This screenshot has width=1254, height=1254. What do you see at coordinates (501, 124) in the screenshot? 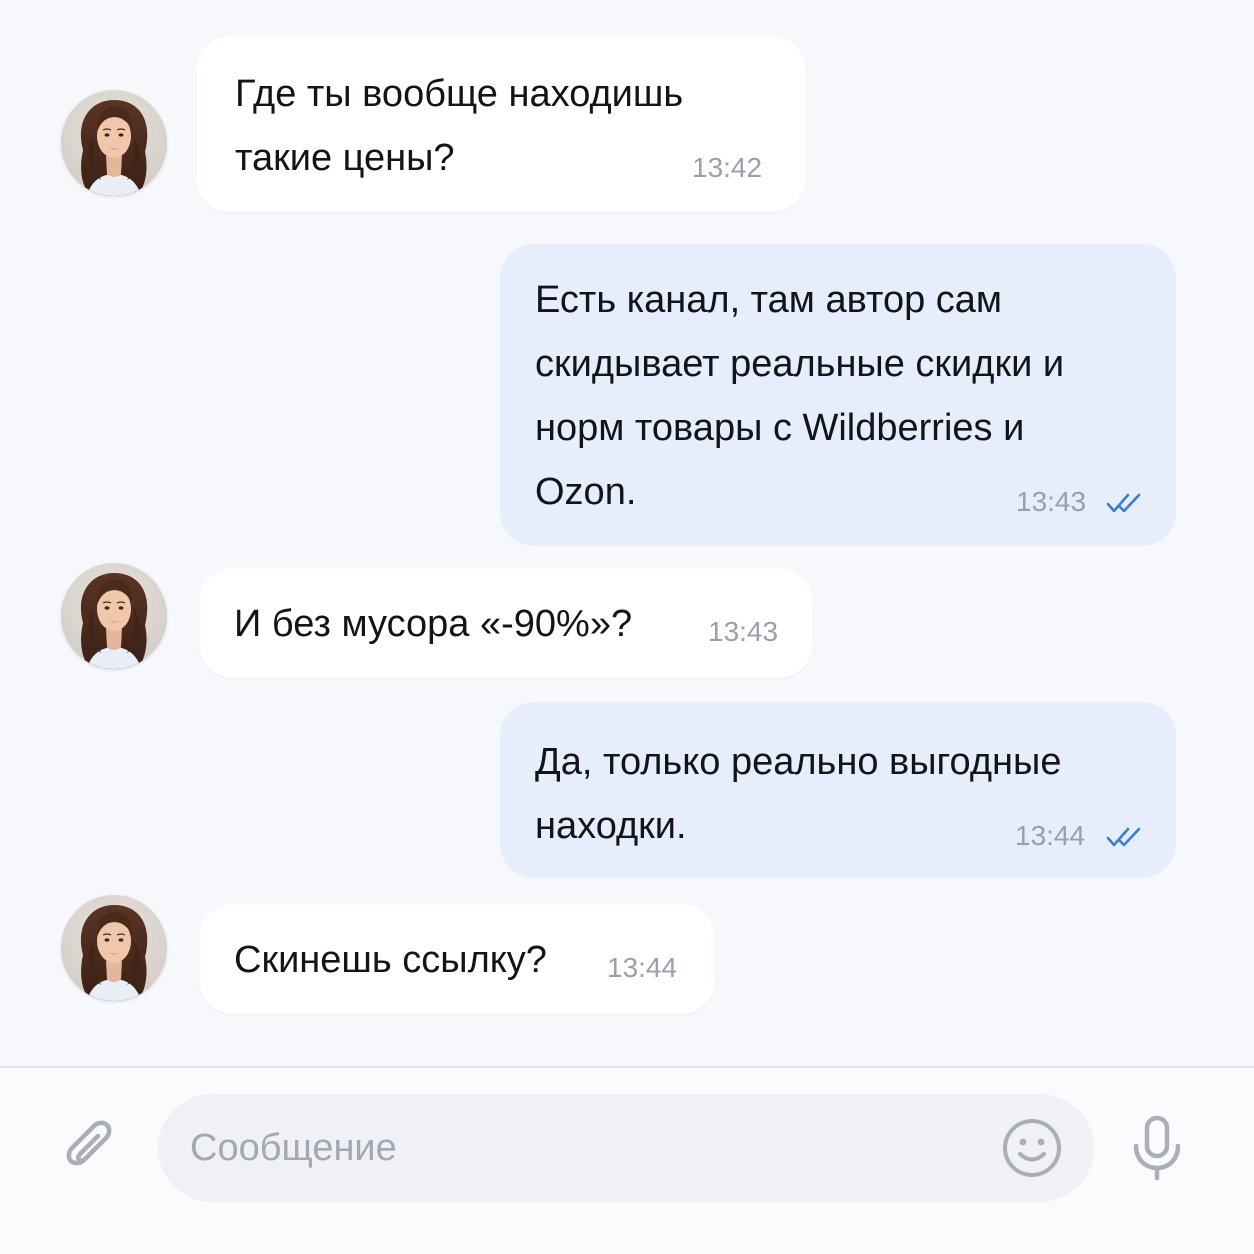
I see `incoming-message-bubble: Где ты вообще находишь такие цены? 13:42` at bounding box center [501, 124].